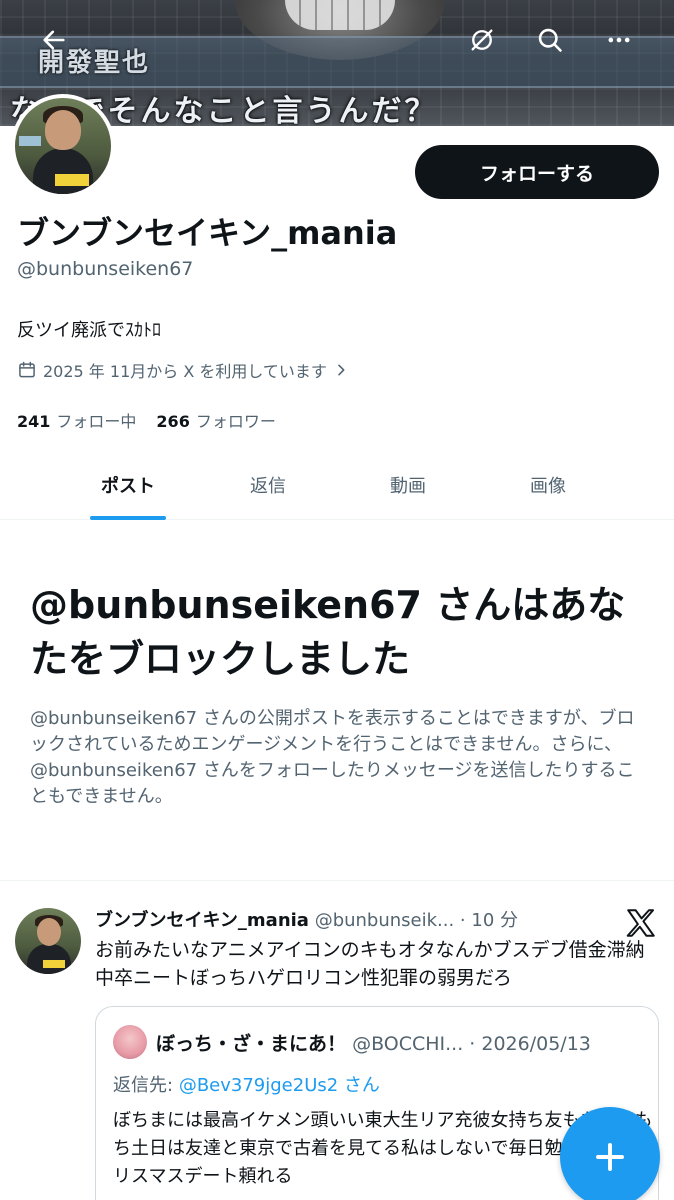  What do you see at coordinates (640, 923) in the screenshot?
I see `x-logo-icon` at bounding box center [640, 923].